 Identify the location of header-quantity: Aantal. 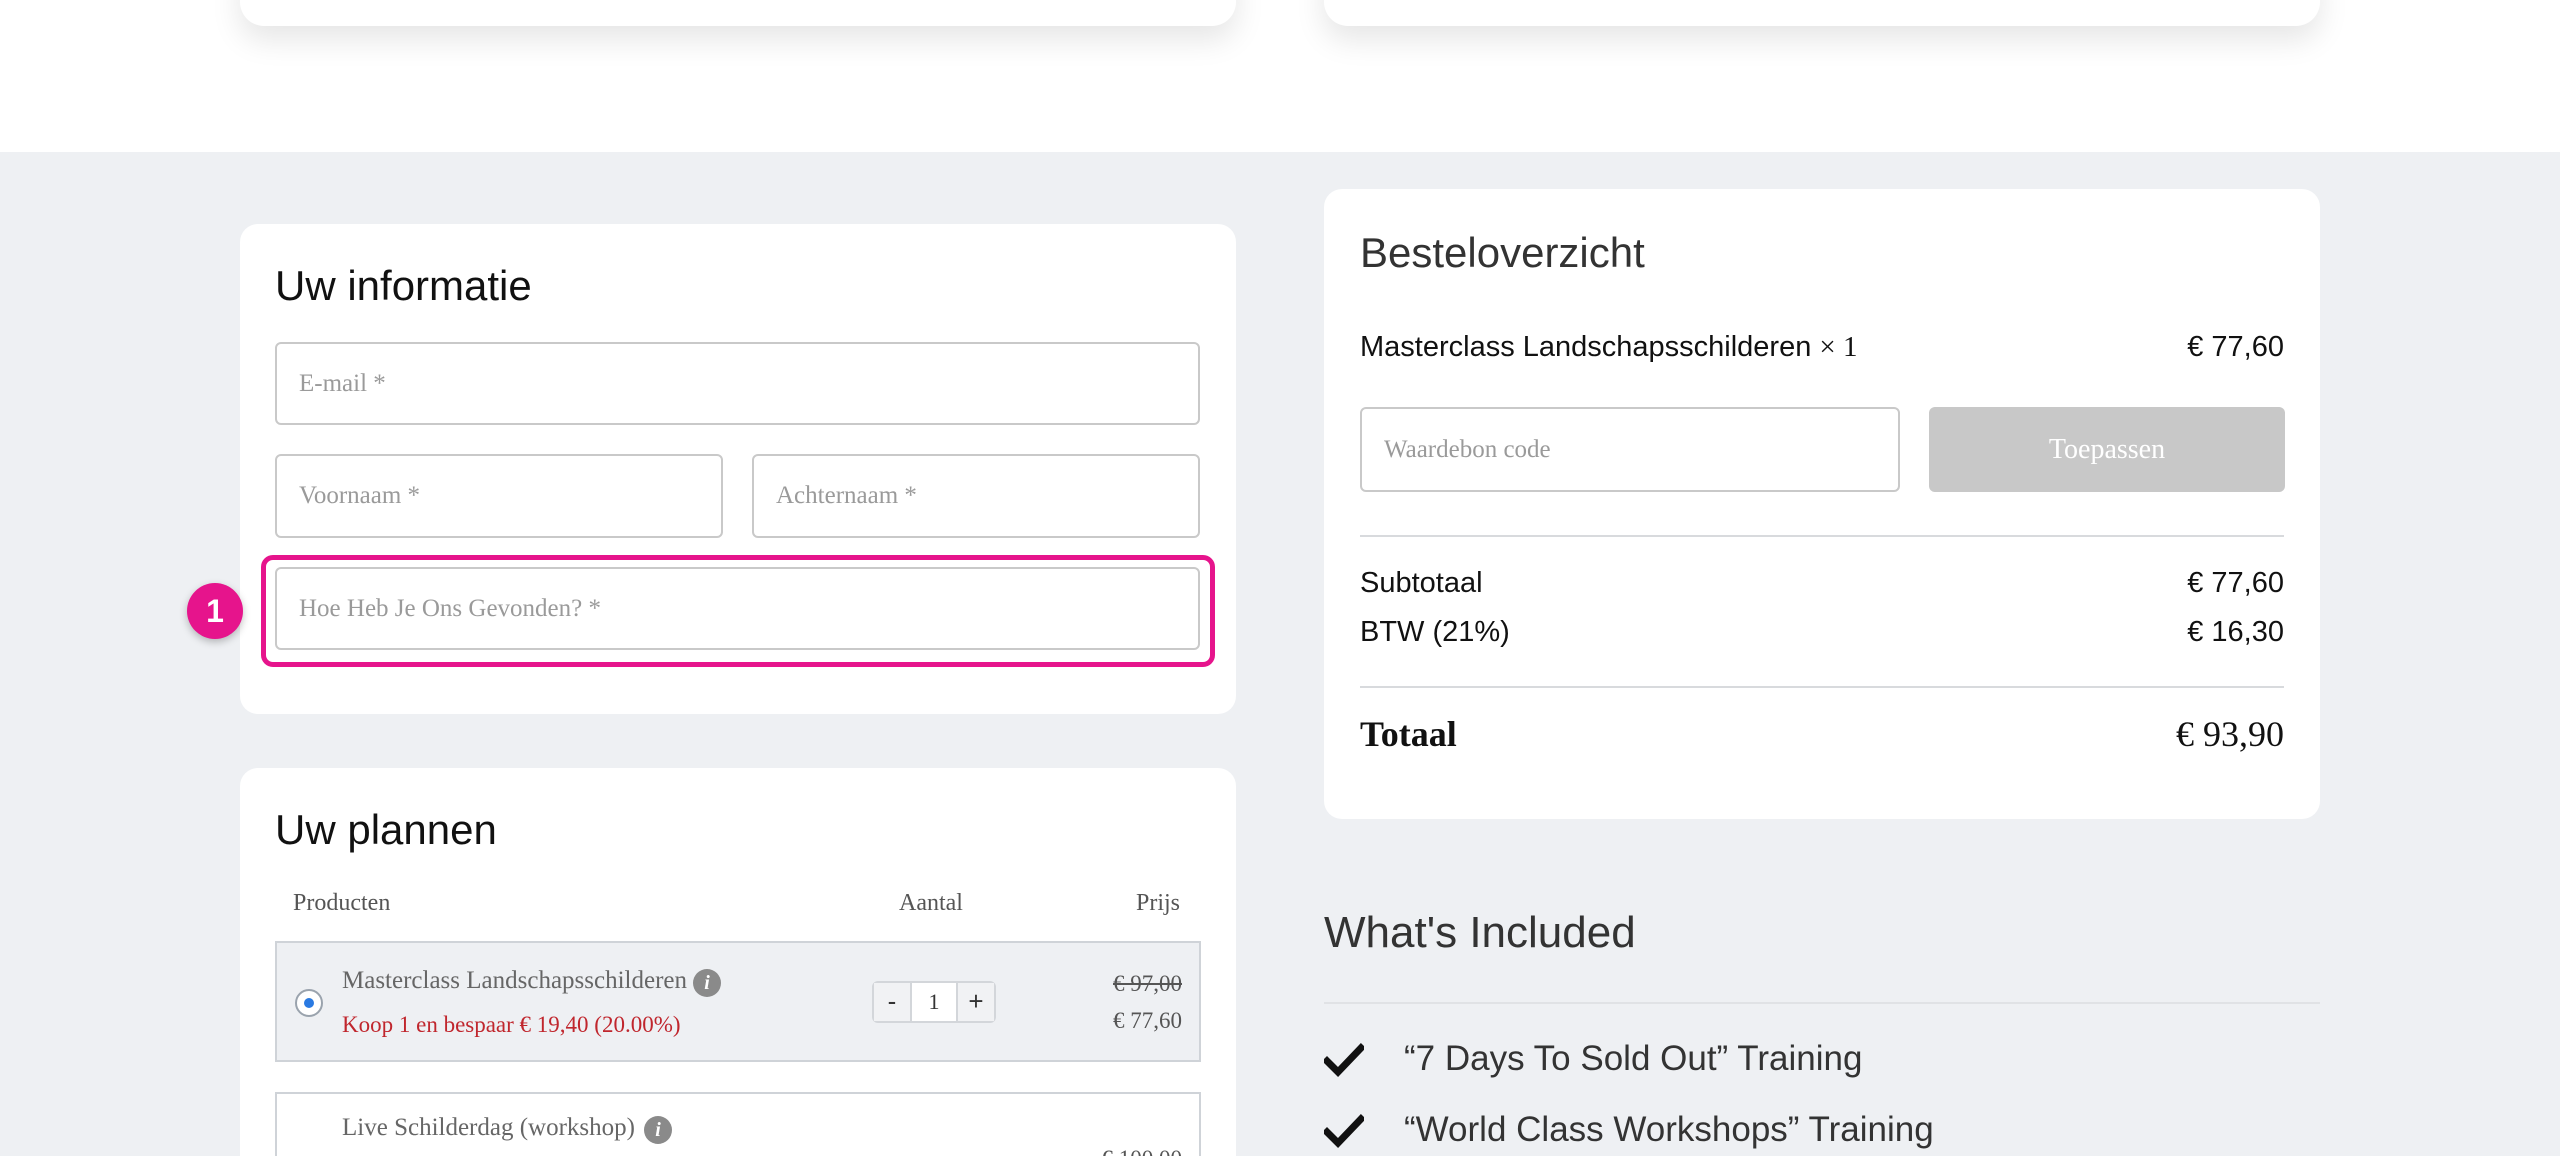
(931, 903).